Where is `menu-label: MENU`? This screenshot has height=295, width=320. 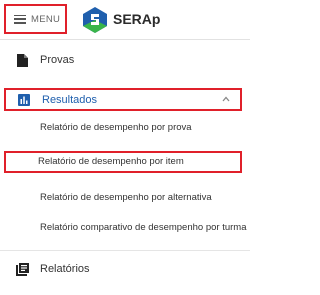
menu-label: MENU is located at coordinates (46, 19).